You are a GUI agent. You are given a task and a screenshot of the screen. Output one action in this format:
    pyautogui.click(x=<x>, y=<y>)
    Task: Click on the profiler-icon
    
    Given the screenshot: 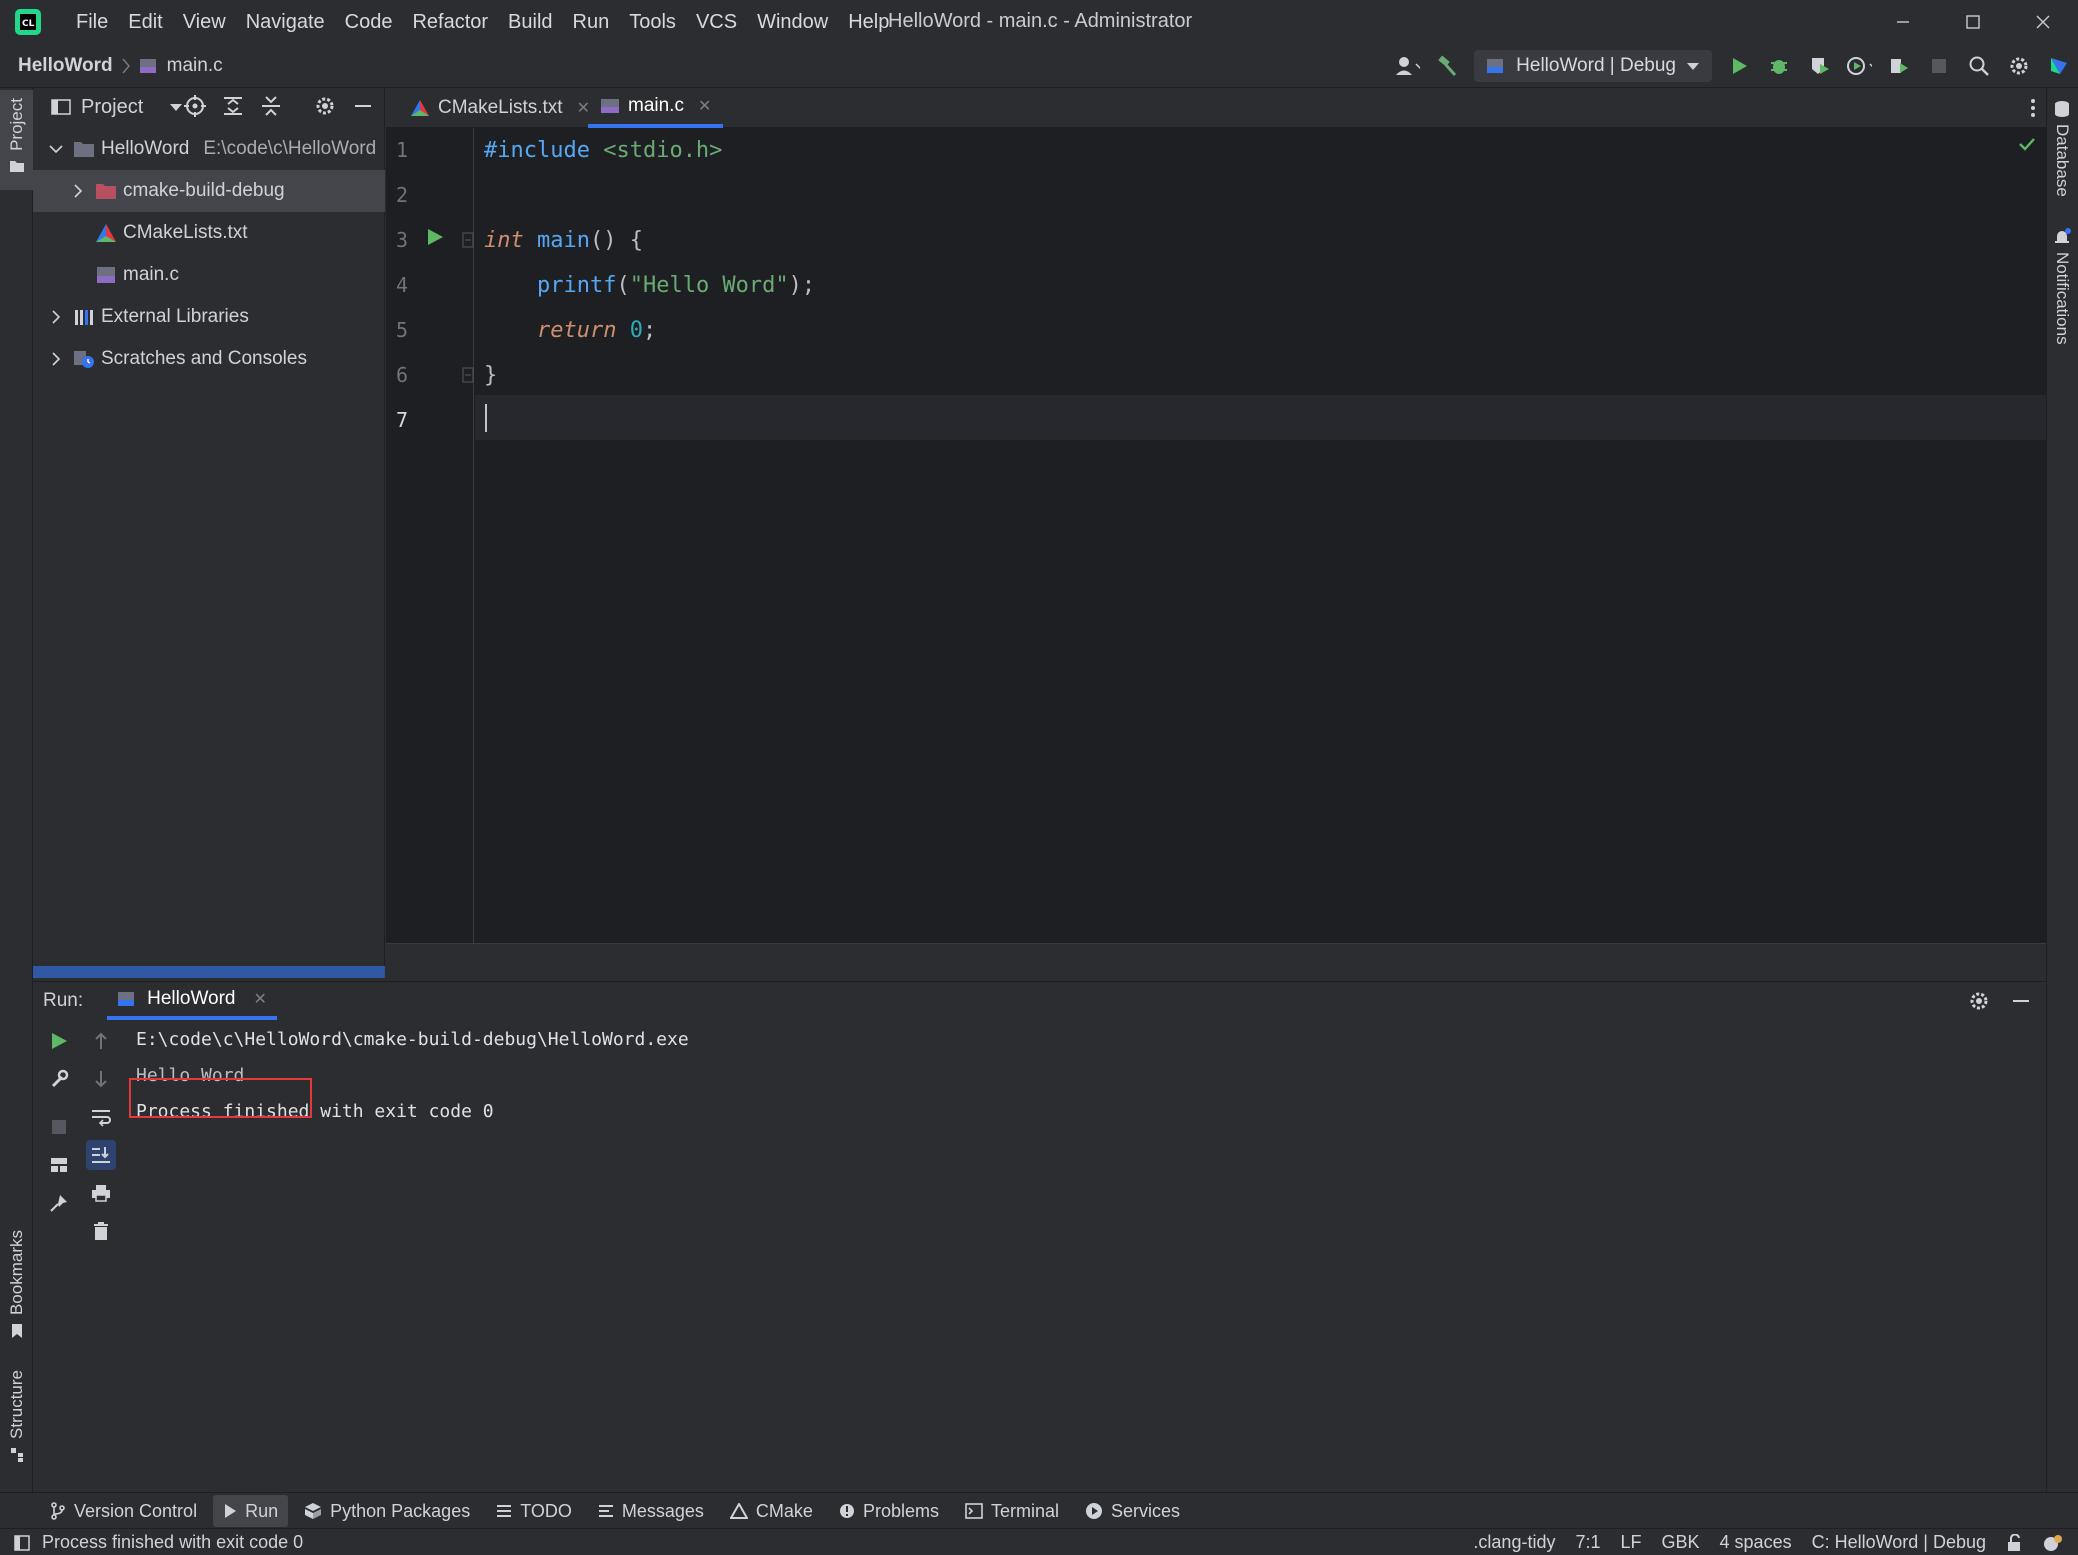 What is the action you would take?
    pyautogui.click(x=1859, y=66)
    